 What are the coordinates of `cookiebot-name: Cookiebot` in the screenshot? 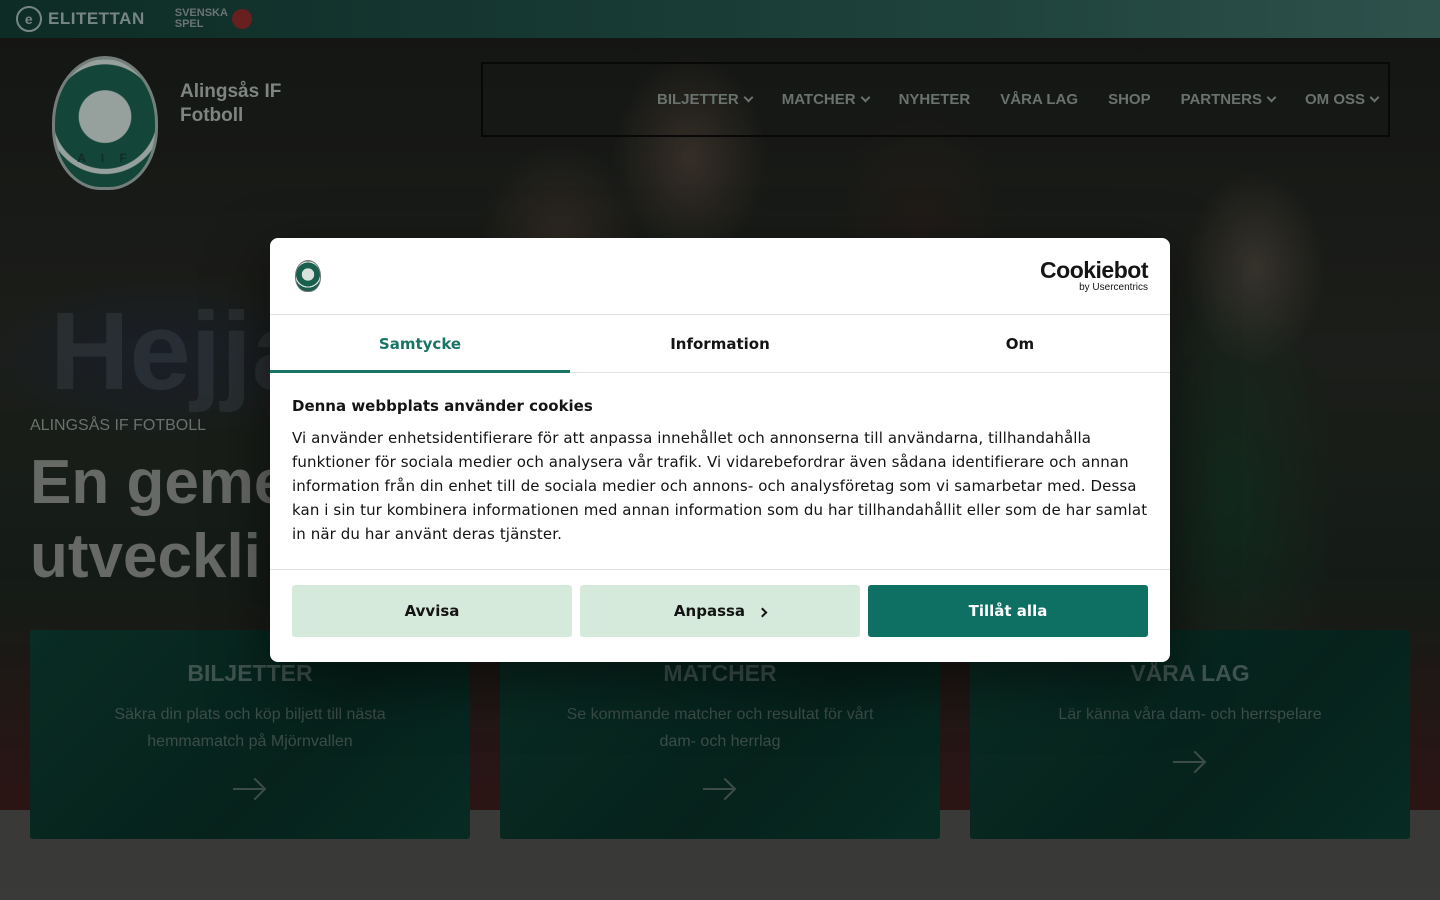 It's located at (1094, 270).